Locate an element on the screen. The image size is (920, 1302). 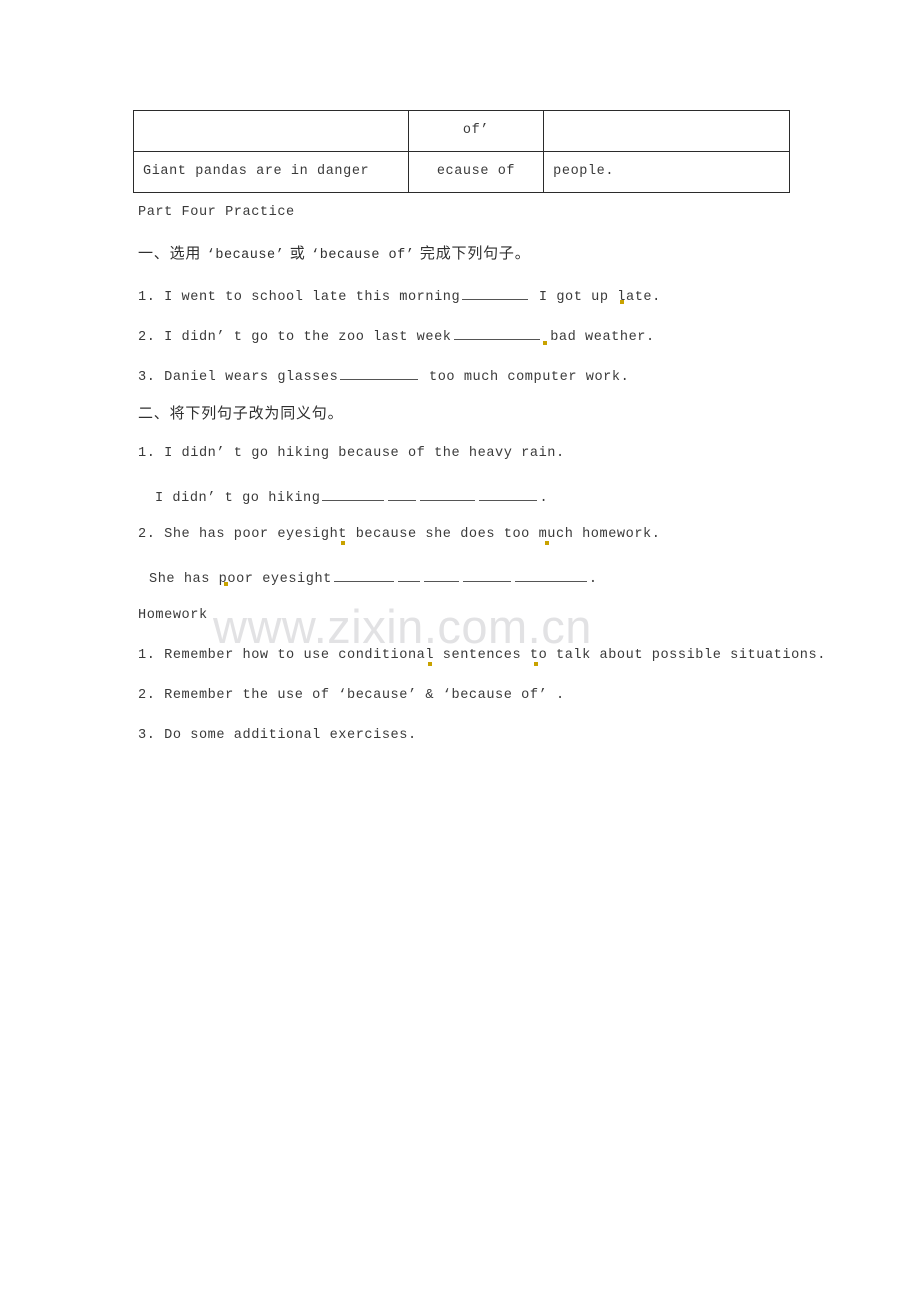
answer-prefix: She has poor eyesight is located at coordinates (240, 579).